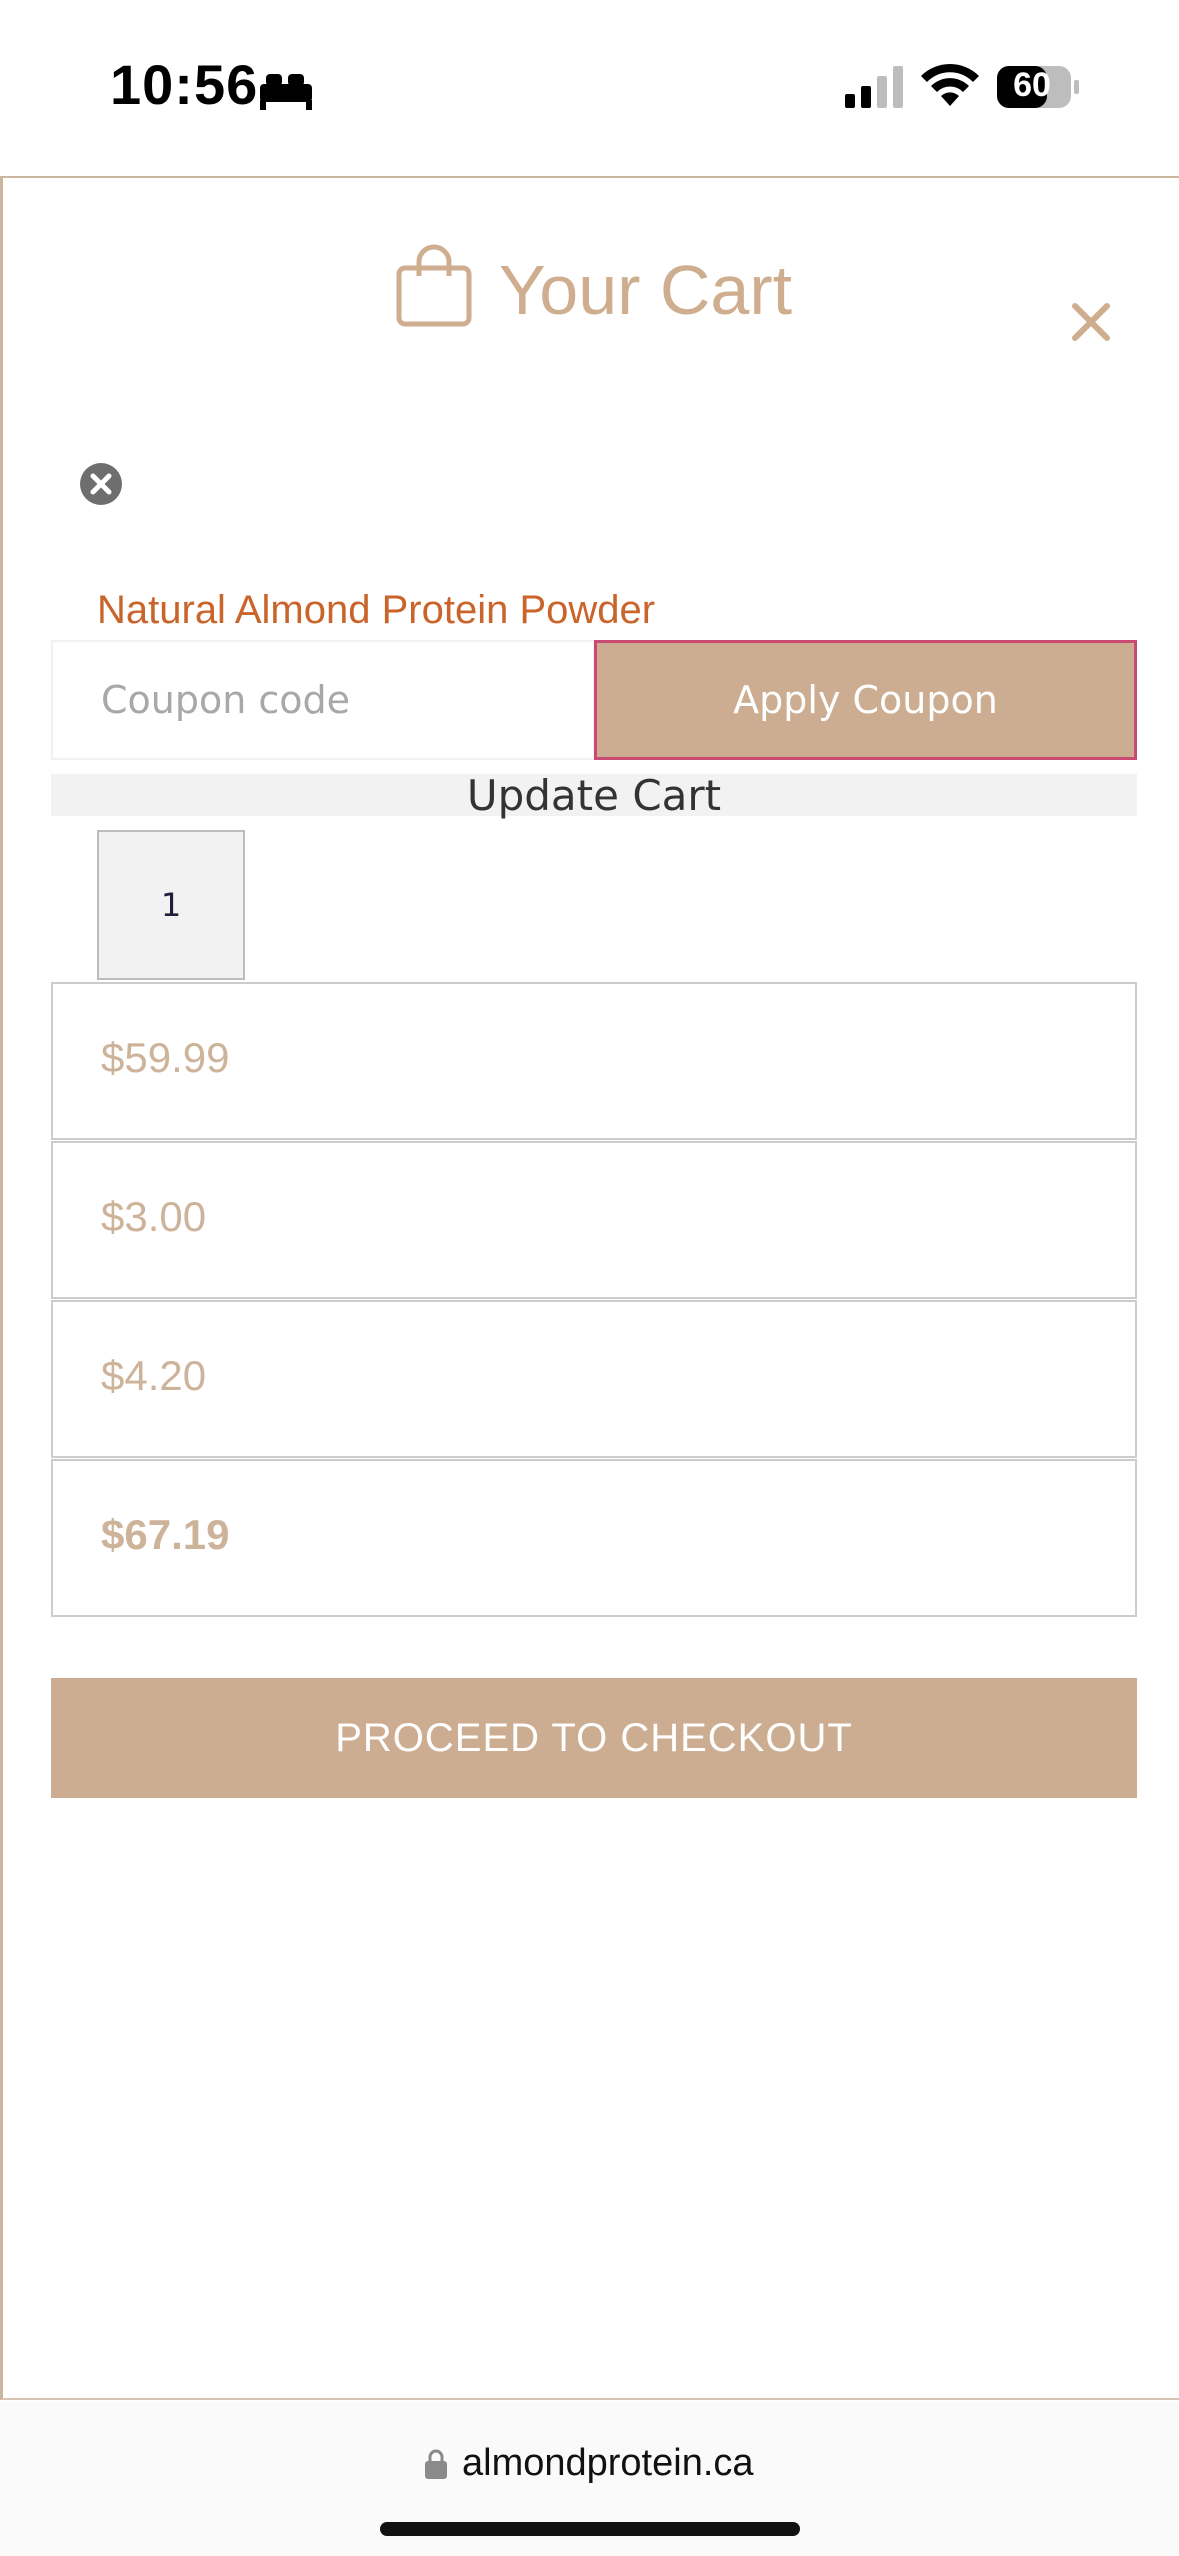 This screenshot has height=2556, width=1179. What do you see at coordinates (594, 1220) in the screenshot?
I see `totals-row-fee: $3.00` at bounding box center [594, 1220].